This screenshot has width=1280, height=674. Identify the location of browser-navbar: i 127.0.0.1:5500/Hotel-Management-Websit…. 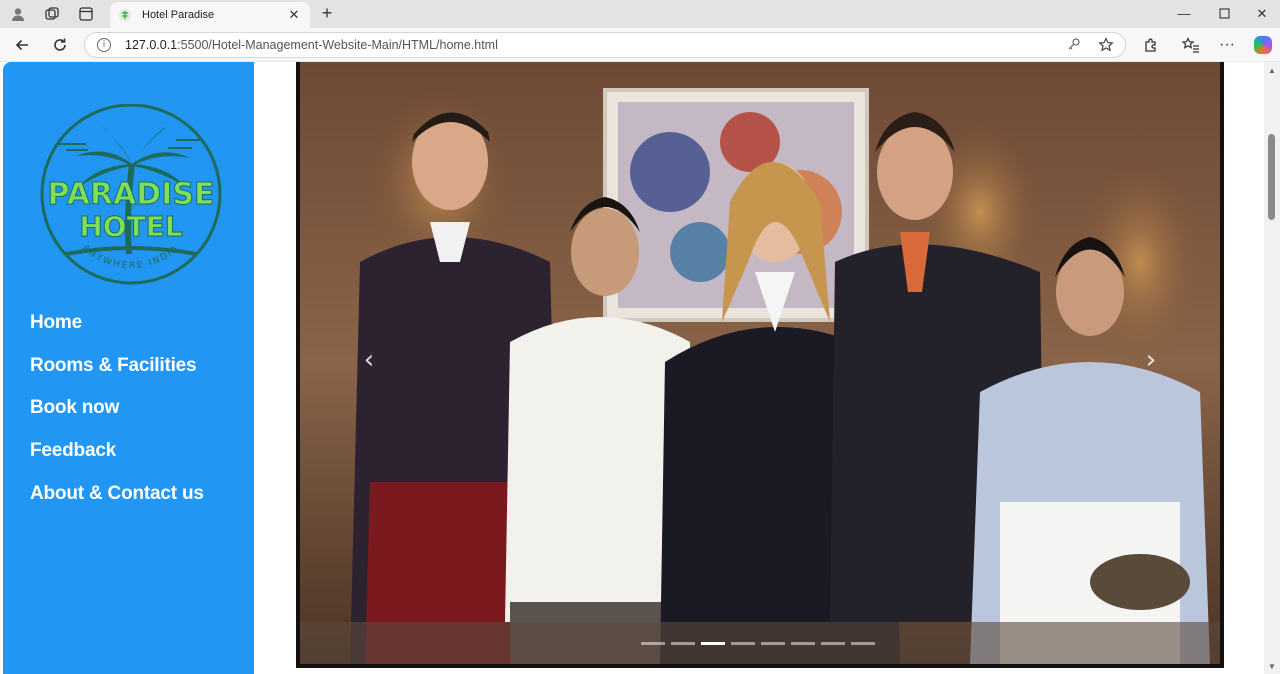
(640, 45).